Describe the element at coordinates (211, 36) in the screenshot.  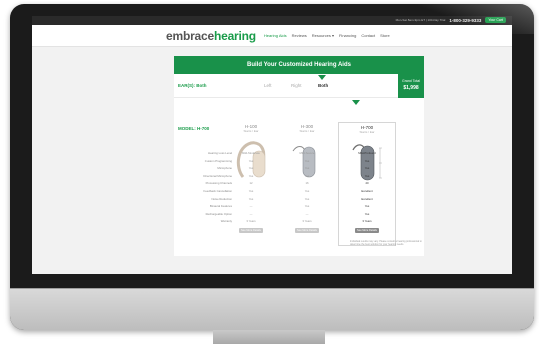
I see `site-logo: embracehearing` at that location.